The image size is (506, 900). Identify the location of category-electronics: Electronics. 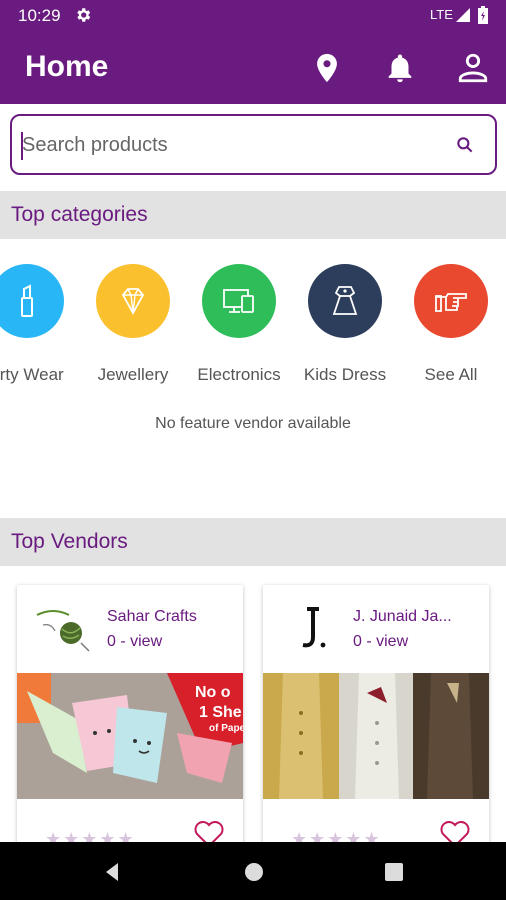
(239, 329).